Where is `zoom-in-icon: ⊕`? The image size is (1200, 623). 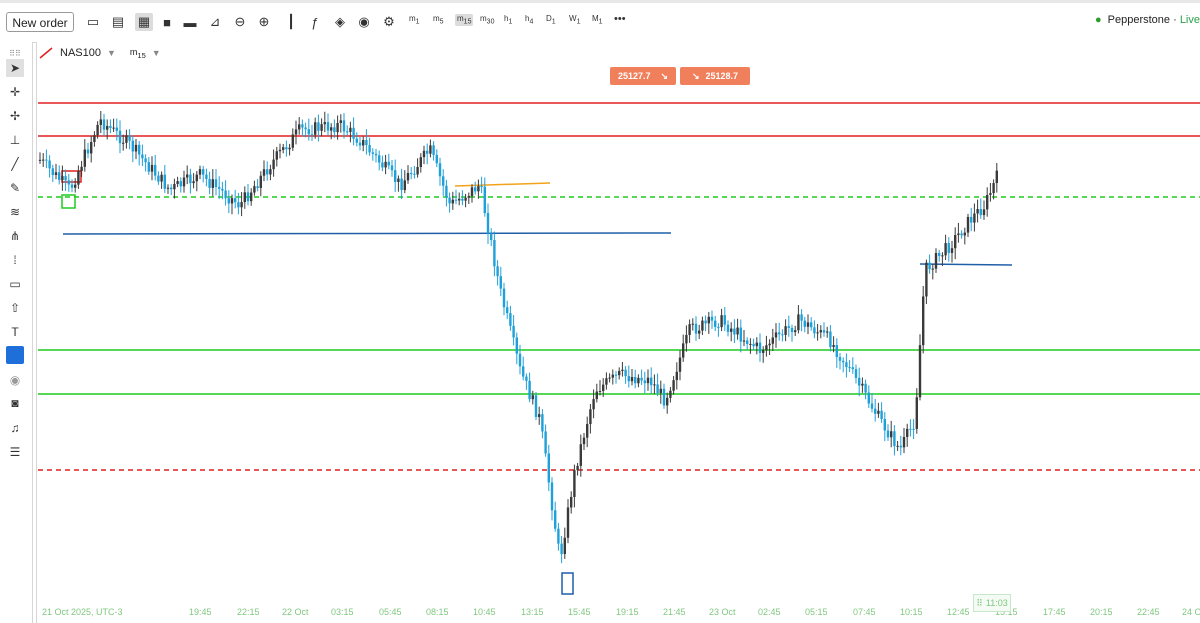
zoom-in-icon: ⊕ is located at coordinates (264, 22).